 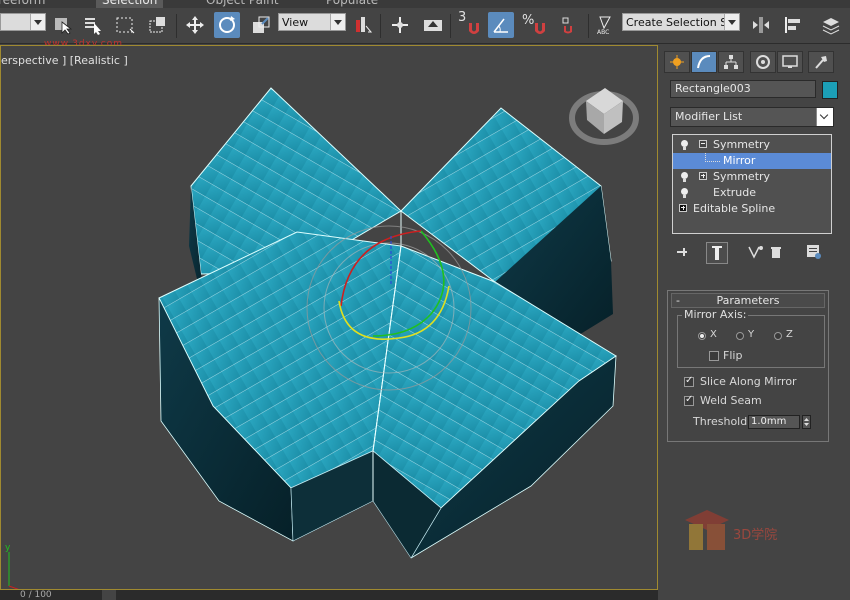 What do you see at coordinates (242, 4) in the screenshot?
I see `ribbon-tab-object-paint: Object Paint` at bounding box center [242, 4].